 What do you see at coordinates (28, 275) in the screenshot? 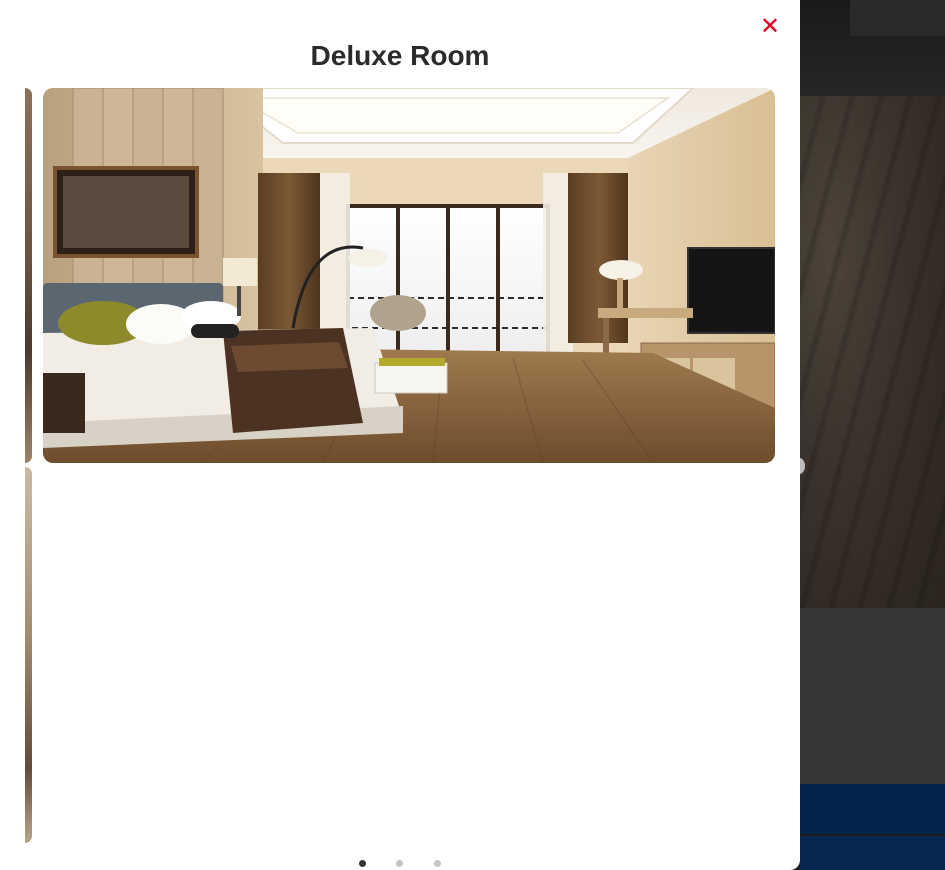
I see `previous-slide-peek` at bounding box center [28, 275].